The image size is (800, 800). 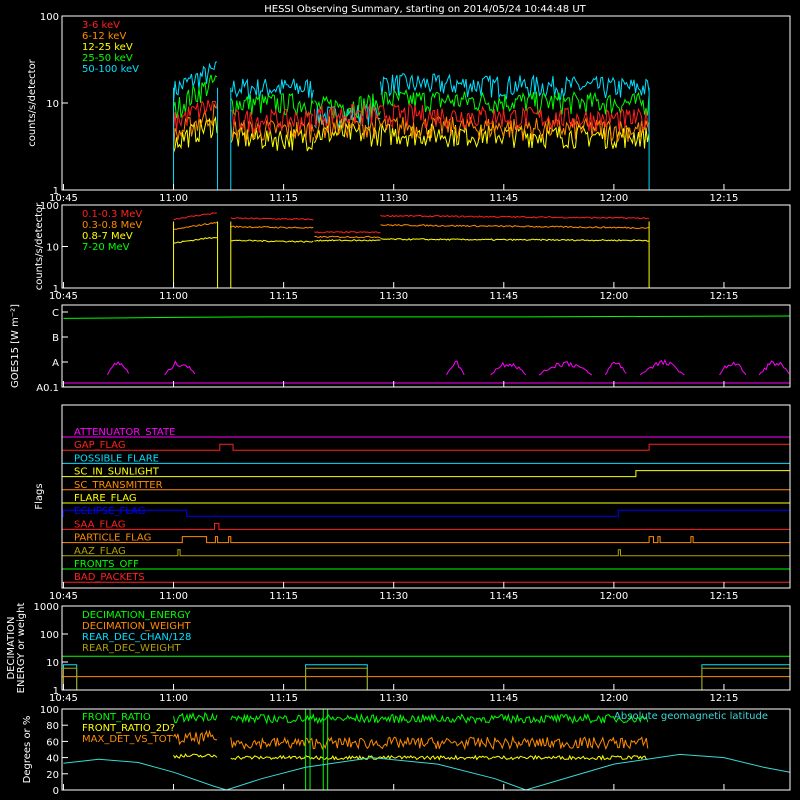 I want to click on panel-decimation-ylabel-2: ENERGY or weight, so click(x=21, y=648).